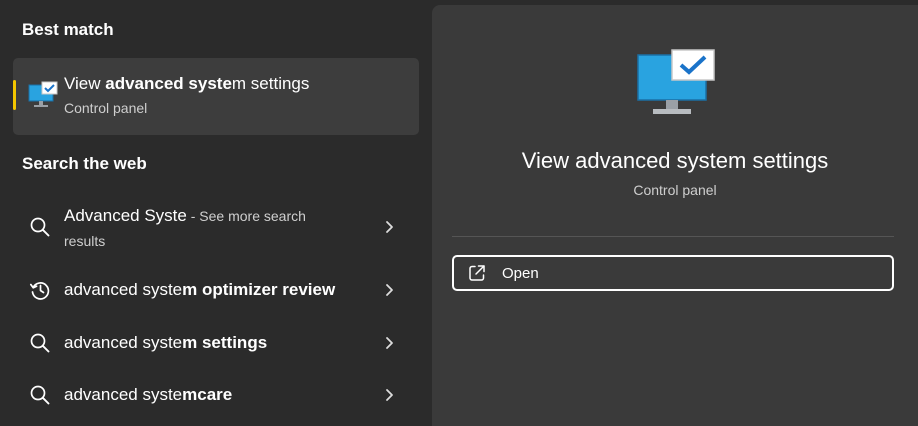  Describe the element at coordinates (68, 29) in the screenshot. I see `best-match-heading: Best match` at that location.